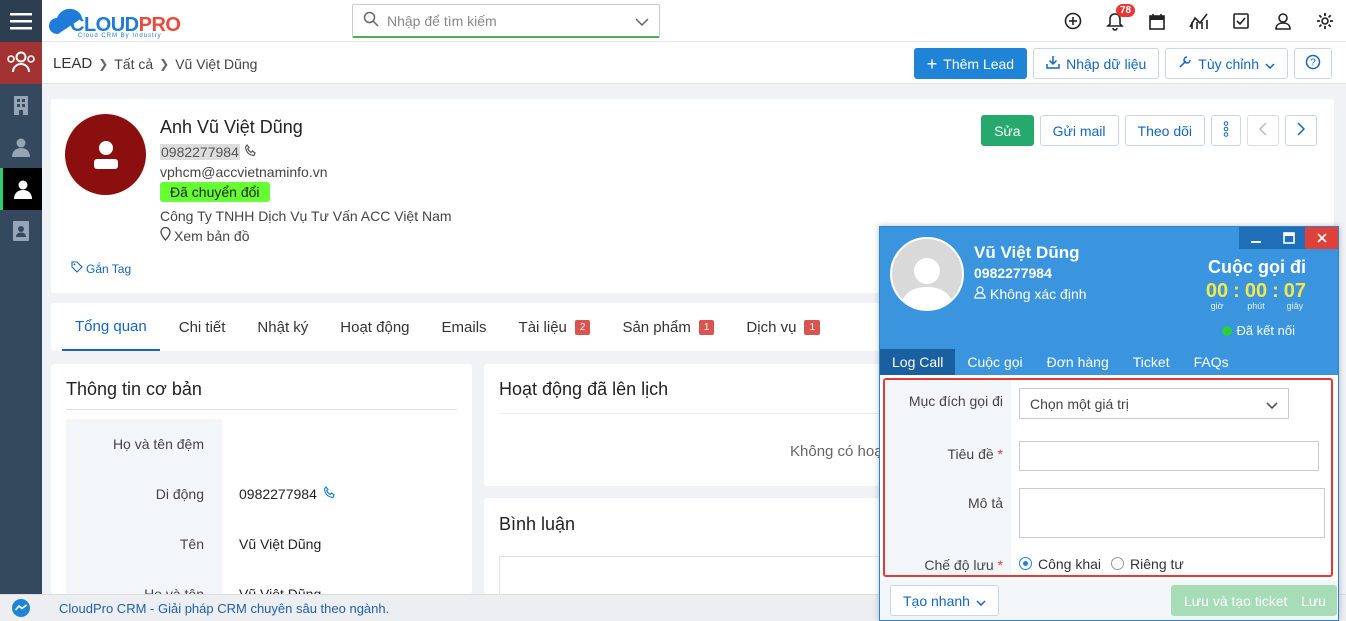 The height and width of the screenshot is (621, 1346). I want to click on radio-public: Công khai, so click(1060, 564).